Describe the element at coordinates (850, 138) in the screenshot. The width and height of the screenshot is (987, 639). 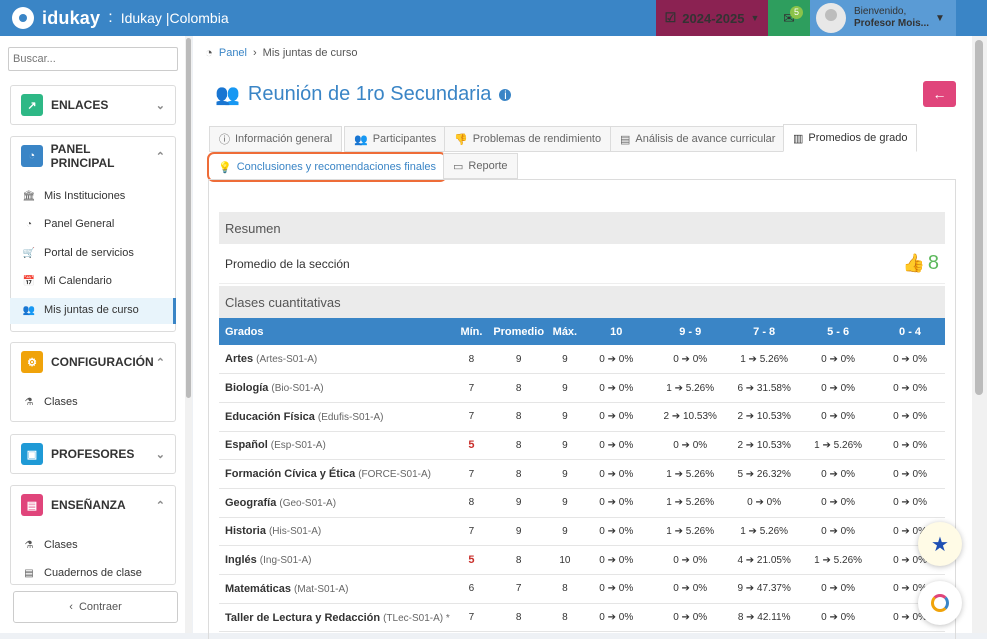
I see `tab-promedios-grado: ▥ Promedios de grado` at that location.